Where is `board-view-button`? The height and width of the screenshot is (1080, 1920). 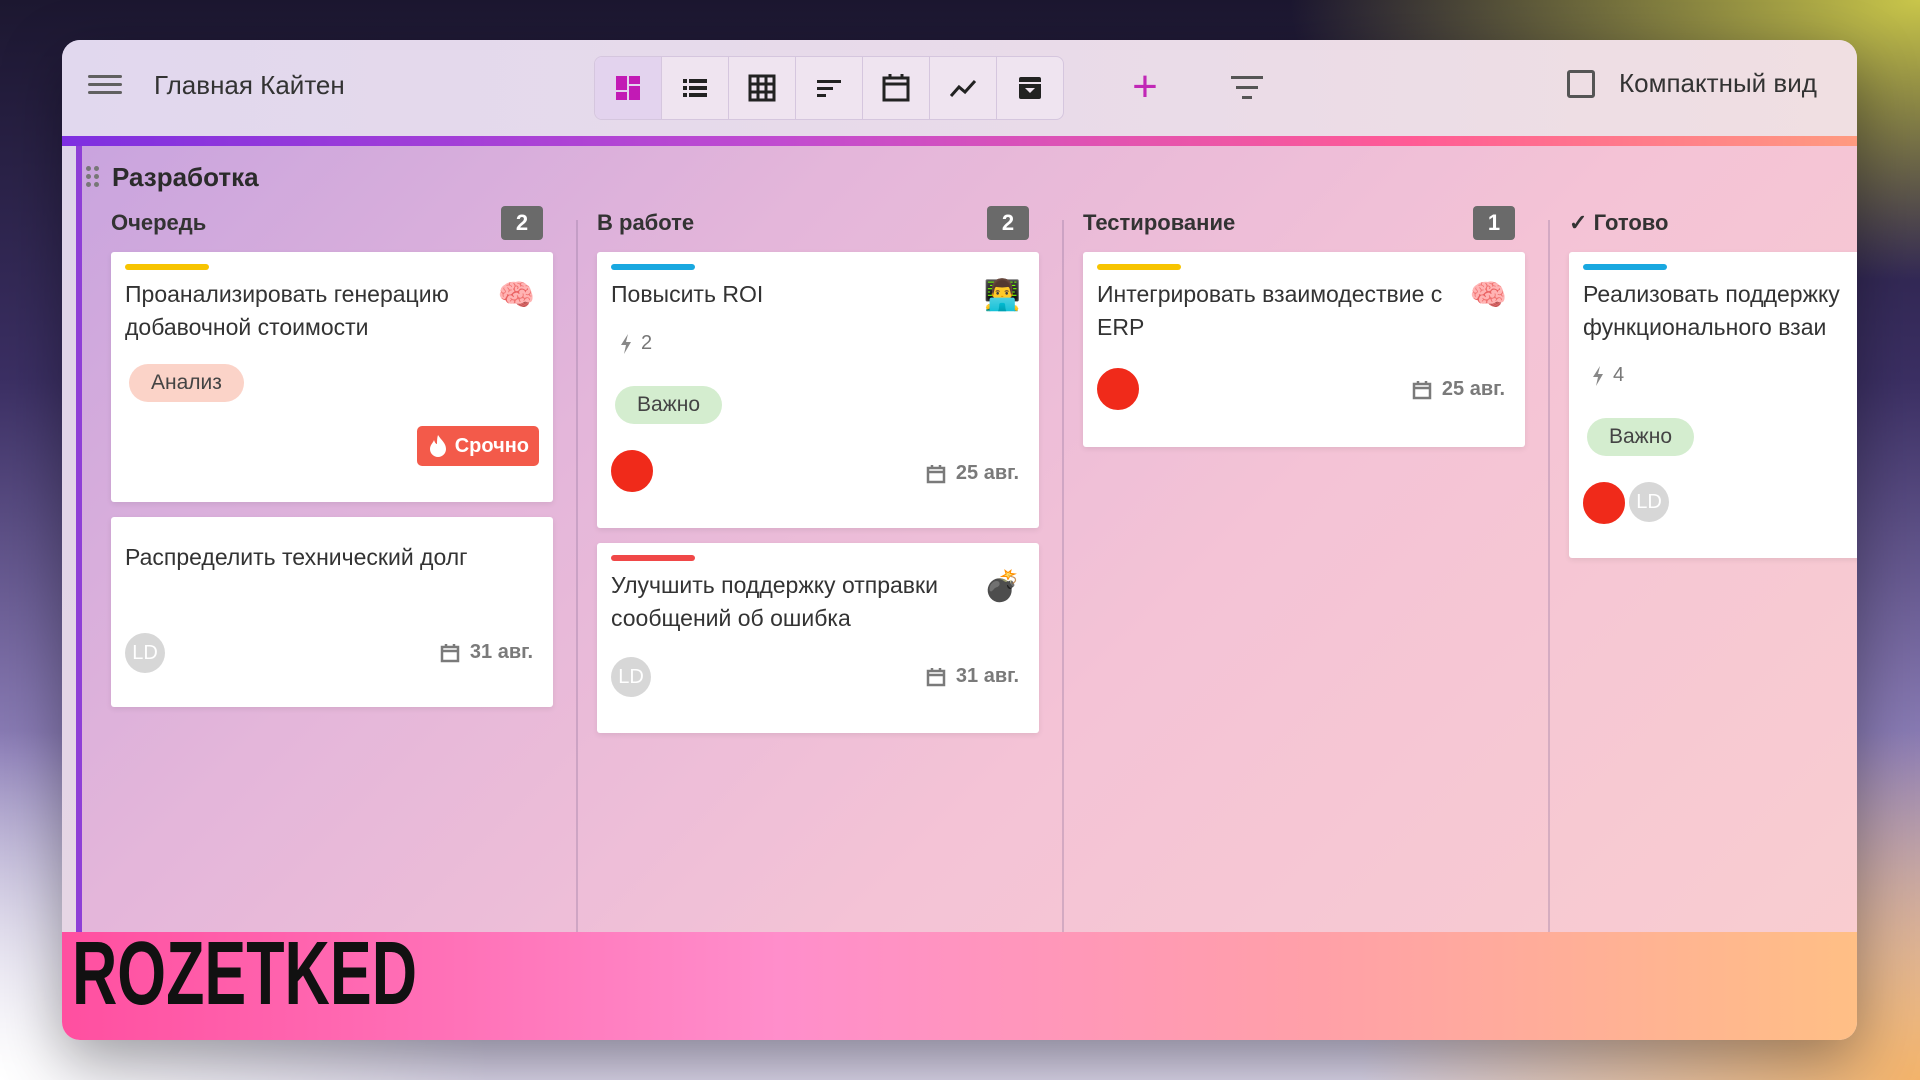 board-view-button is located at coordinates (628, 88).